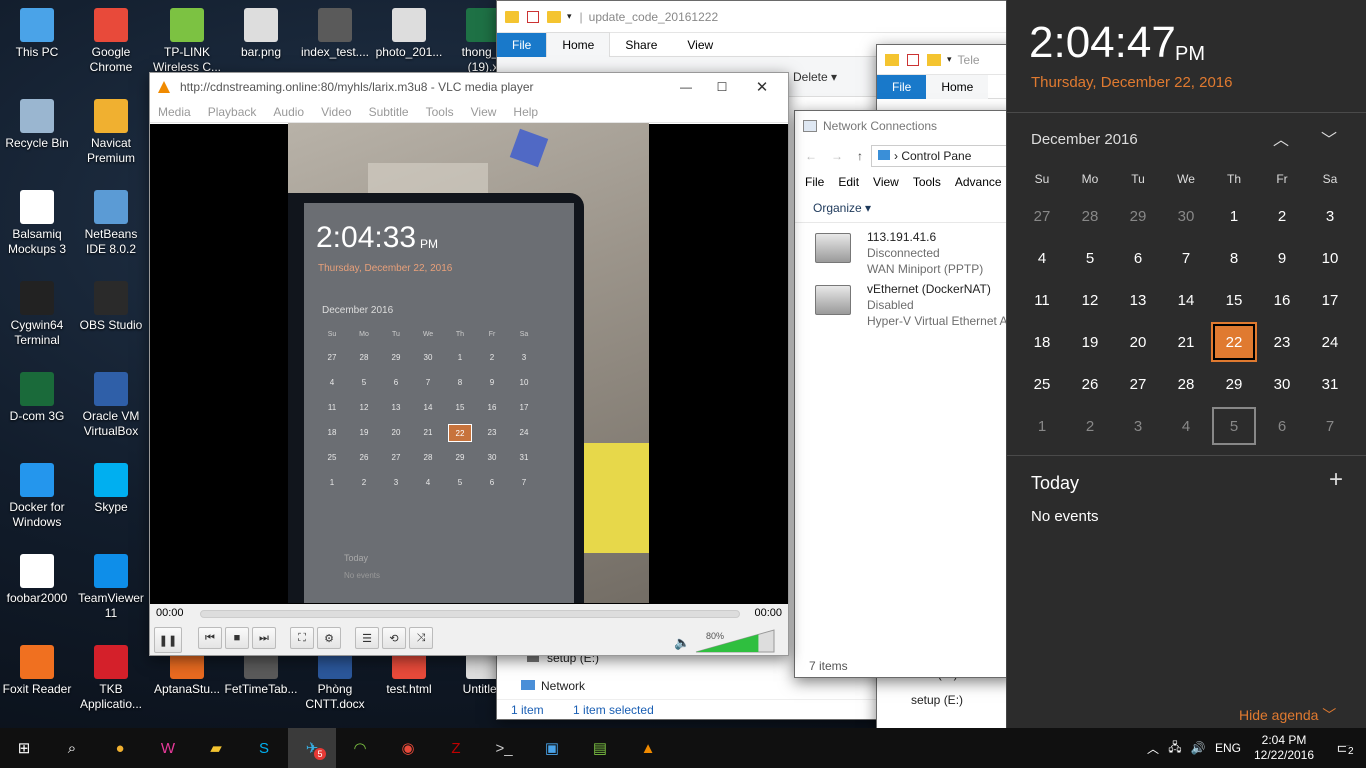  Describe the element at coordinates (1138, 342) in the screenshot. I see `calendar-day: 20` at that location.